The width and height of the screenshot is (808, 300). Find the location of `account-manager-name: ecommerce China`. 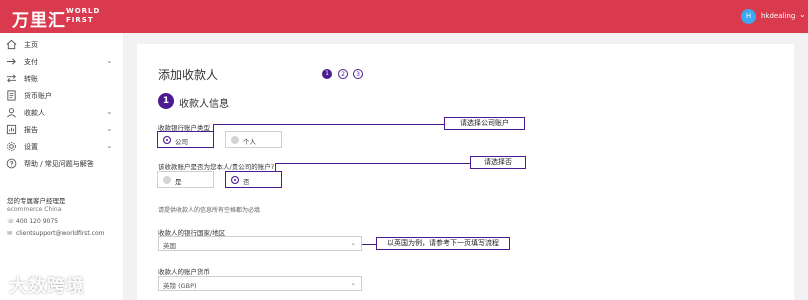

account-manager-name: ecommerce China is located at coordinates (34, 209).